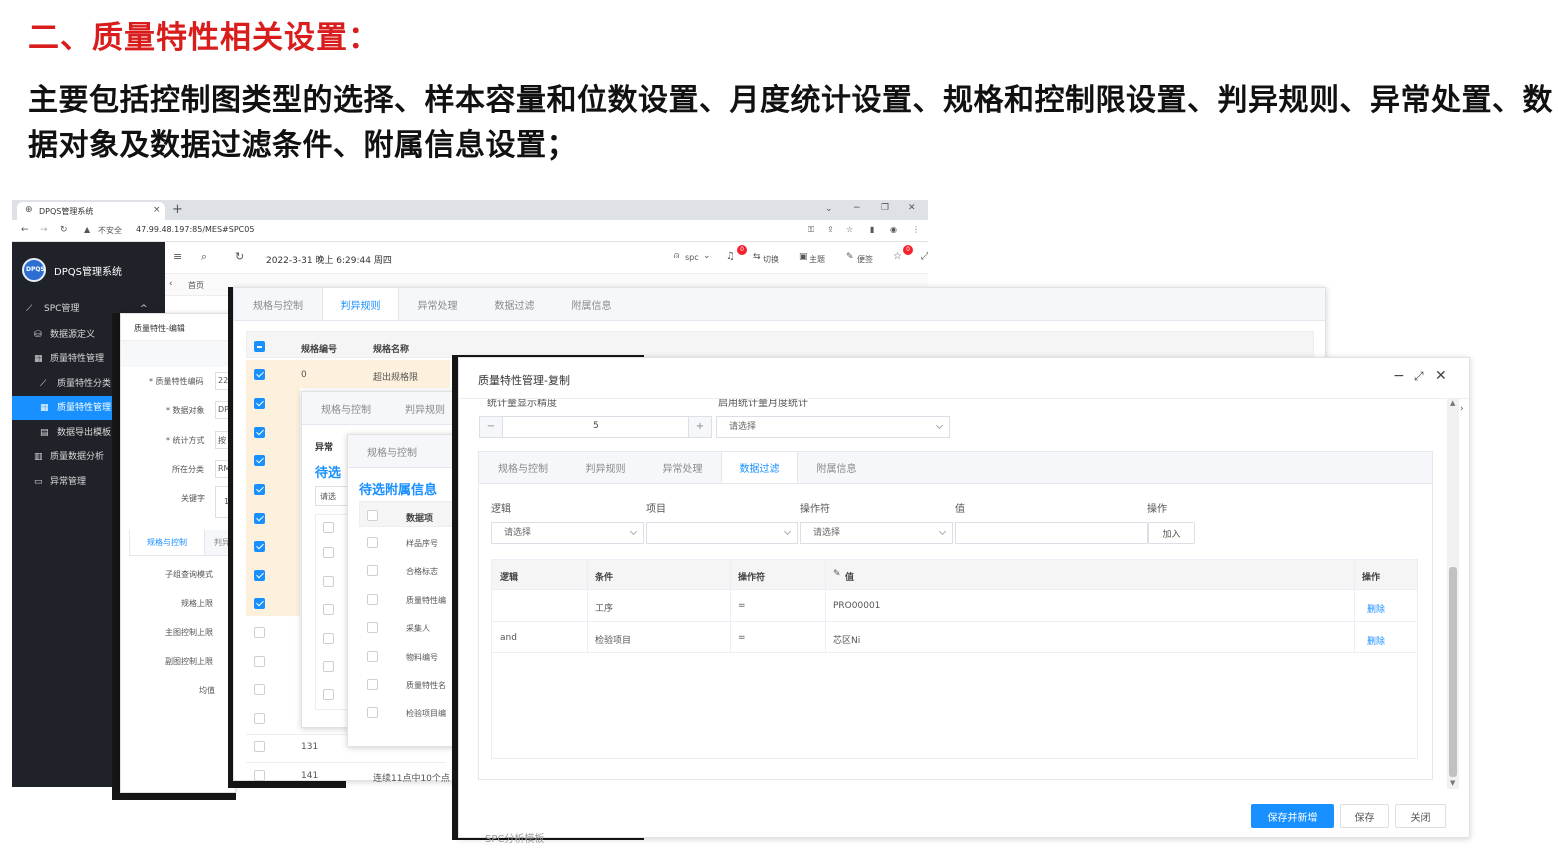 This screenshot has width=1558, height=859. What do you see at coordinates (897, 256) in the screenshot?
I see `star-icon: ☆` at bounding box center [897, 256].